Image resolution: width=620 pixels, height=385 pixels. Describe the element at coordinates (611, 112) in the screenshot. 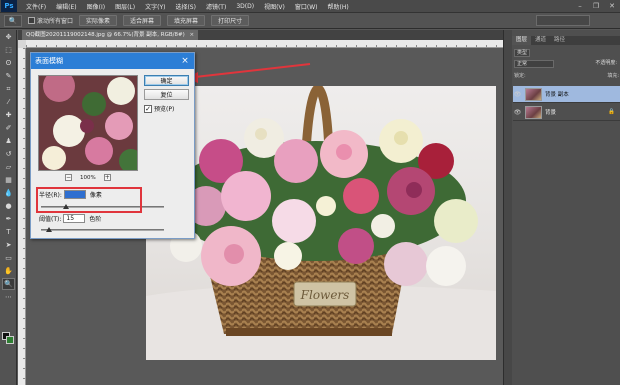

I see `lock-icon: 🔒` at that location.